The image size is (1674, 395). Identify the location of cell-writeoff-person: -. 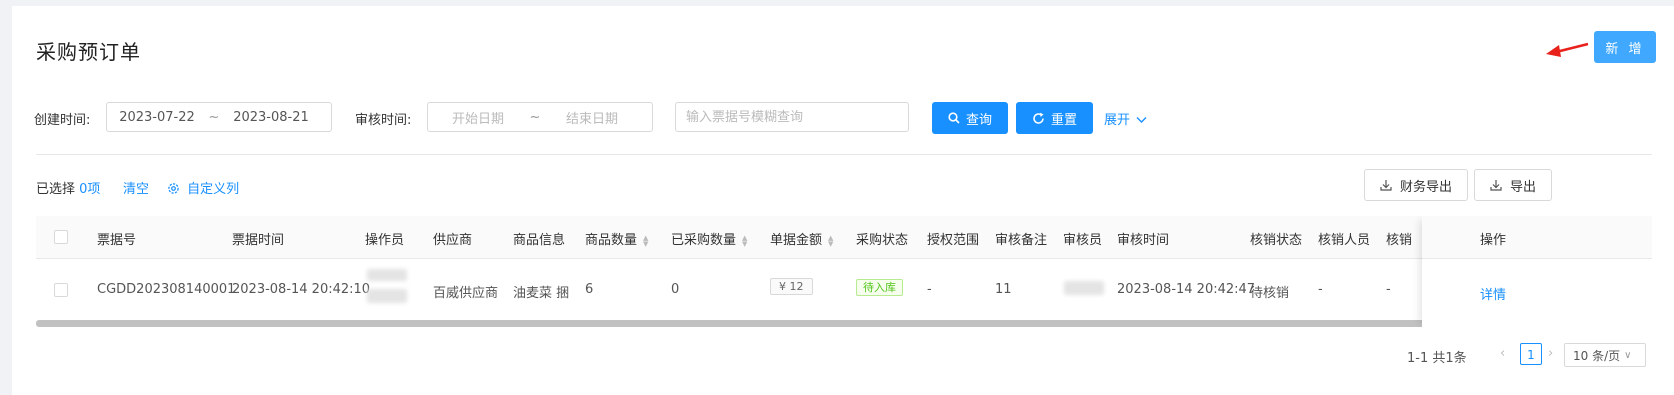
(1320, 289).